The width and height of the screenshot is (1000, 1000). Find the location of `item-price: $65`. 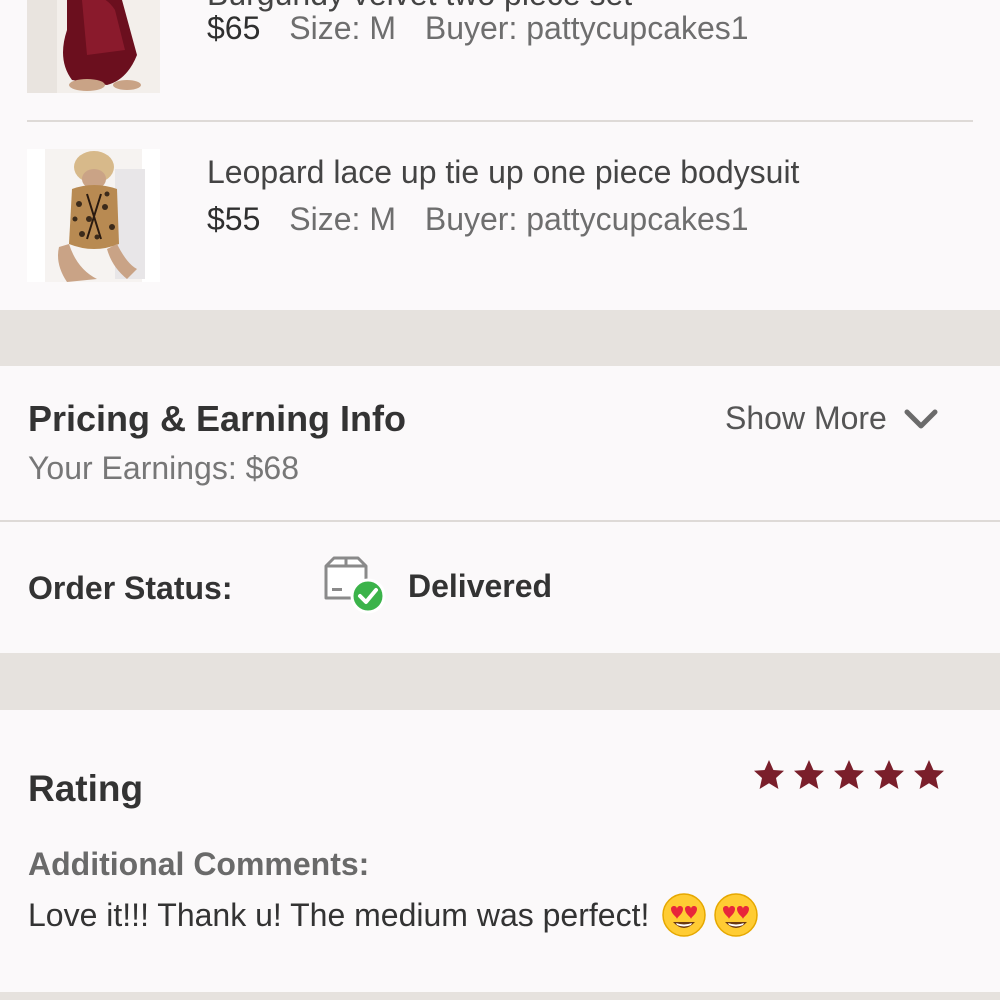

item-price: $65 is located at coordinates (234, 28).